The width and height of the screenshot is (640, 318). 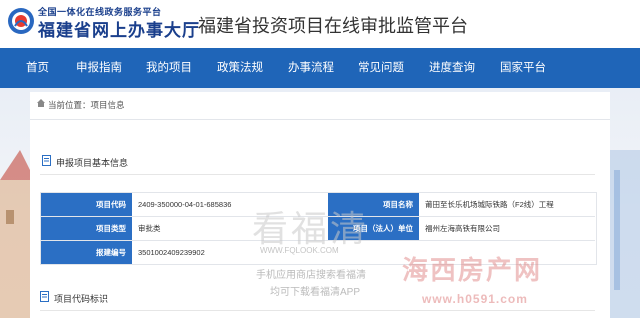 What do you see at coordinates (311, 229) in the screenshot?
I see `watermark-brand: 看福清` at bounding box center [311, 229].